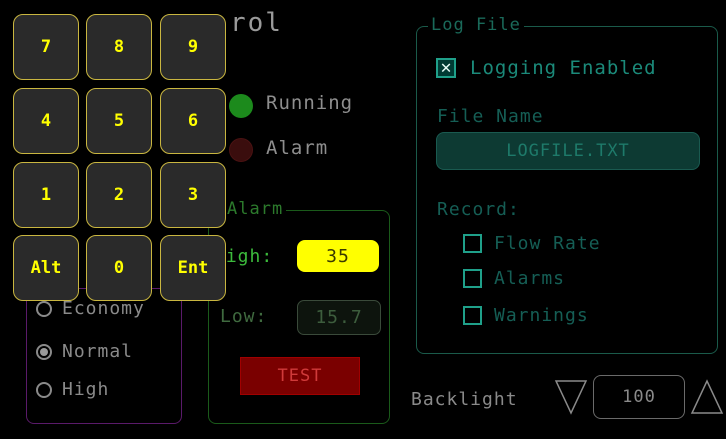 Image resolution: width=726 pixels, height=439 pixels. I want to click on record-item-label: Alarms, so click(530, 278).